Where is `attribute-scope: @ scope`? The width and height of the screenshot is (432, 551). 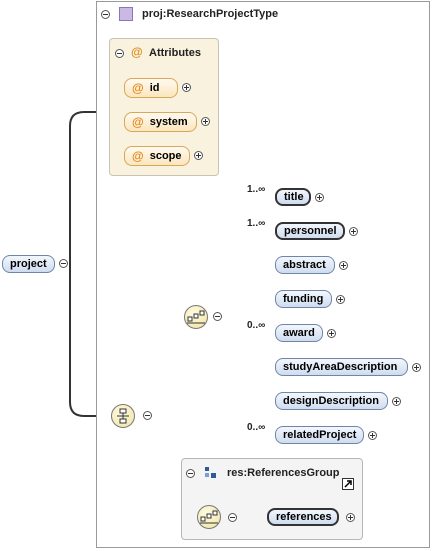
attribute-scope: @ scope is located at coordinates (157, 156).